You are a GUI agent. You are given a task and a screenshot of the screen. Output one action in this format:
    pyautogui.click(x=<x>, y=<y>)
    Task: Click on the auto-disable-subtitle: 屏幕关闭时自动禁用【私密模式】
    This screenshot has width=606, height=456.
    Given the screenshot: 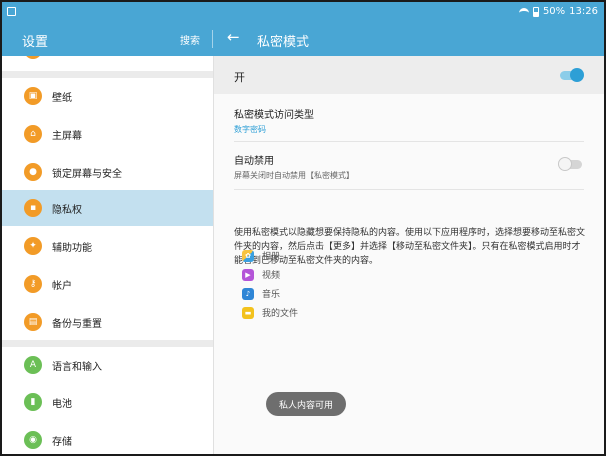 What is the action you would take?
    pyautogui.click(x=294, y=175)
    